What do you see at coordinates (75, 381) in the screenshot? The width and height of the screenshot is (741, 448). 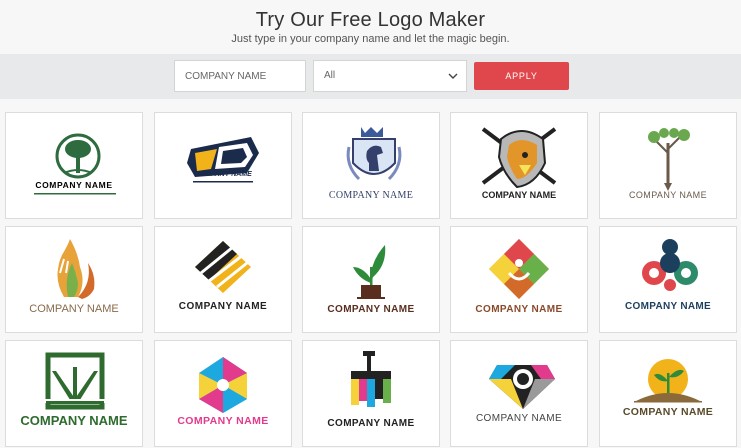 I see `green-frame-icon` at bounding box center [75, 381].